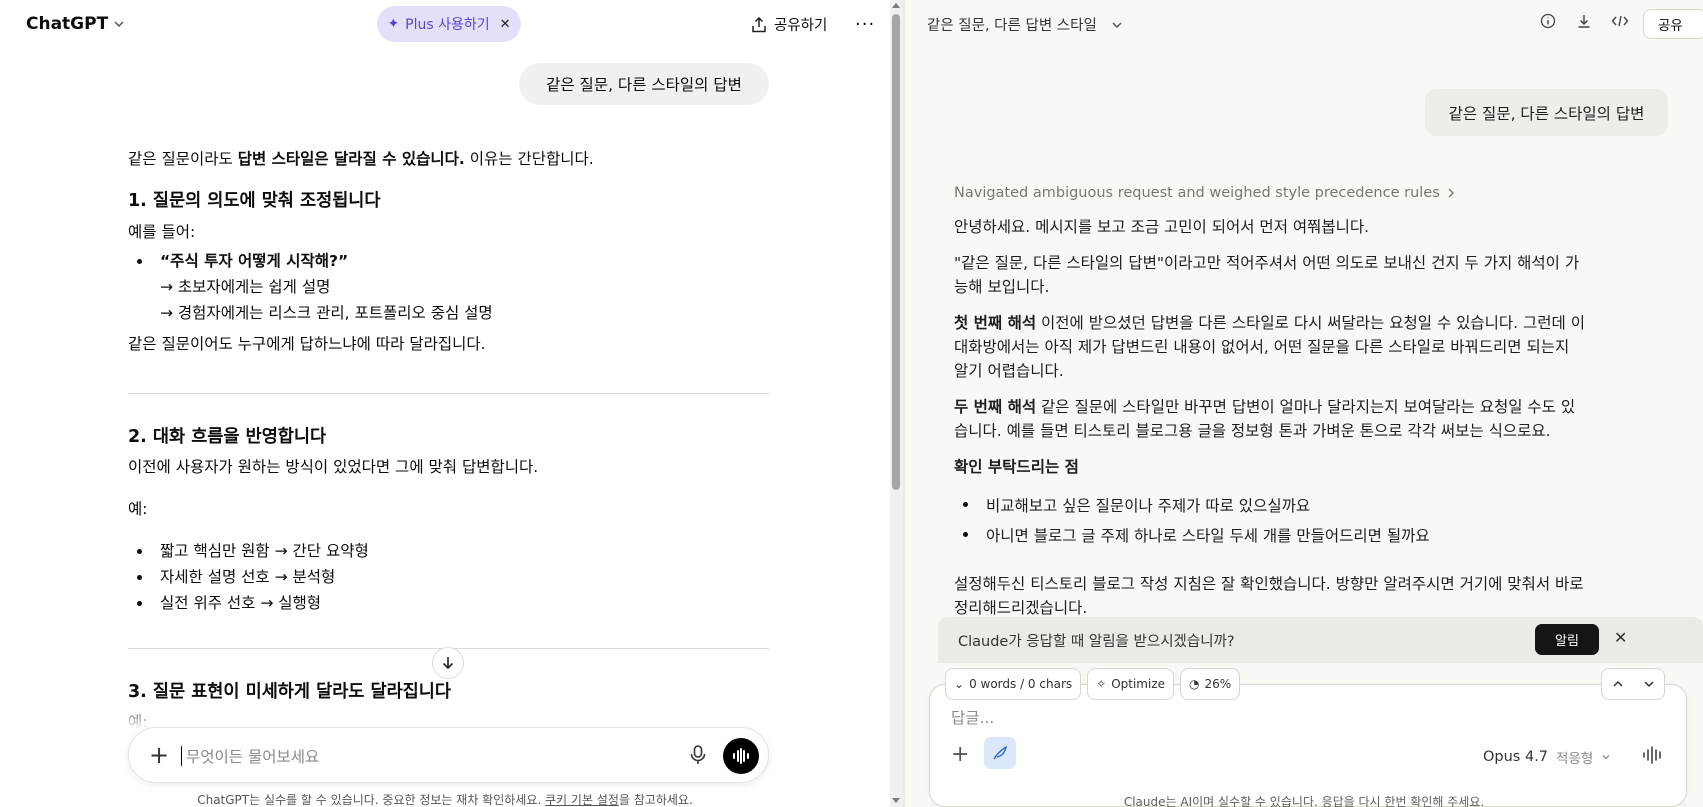  Describe the element at coordinates (1016, 467) in the screenshot. I see `response-heading: 확인 부탁드리는 점` at that location.